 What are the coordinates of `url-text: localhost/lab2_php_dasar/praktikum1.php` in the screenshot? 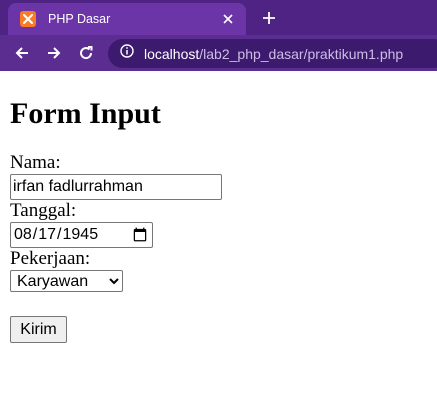 It's located at (273, 54).